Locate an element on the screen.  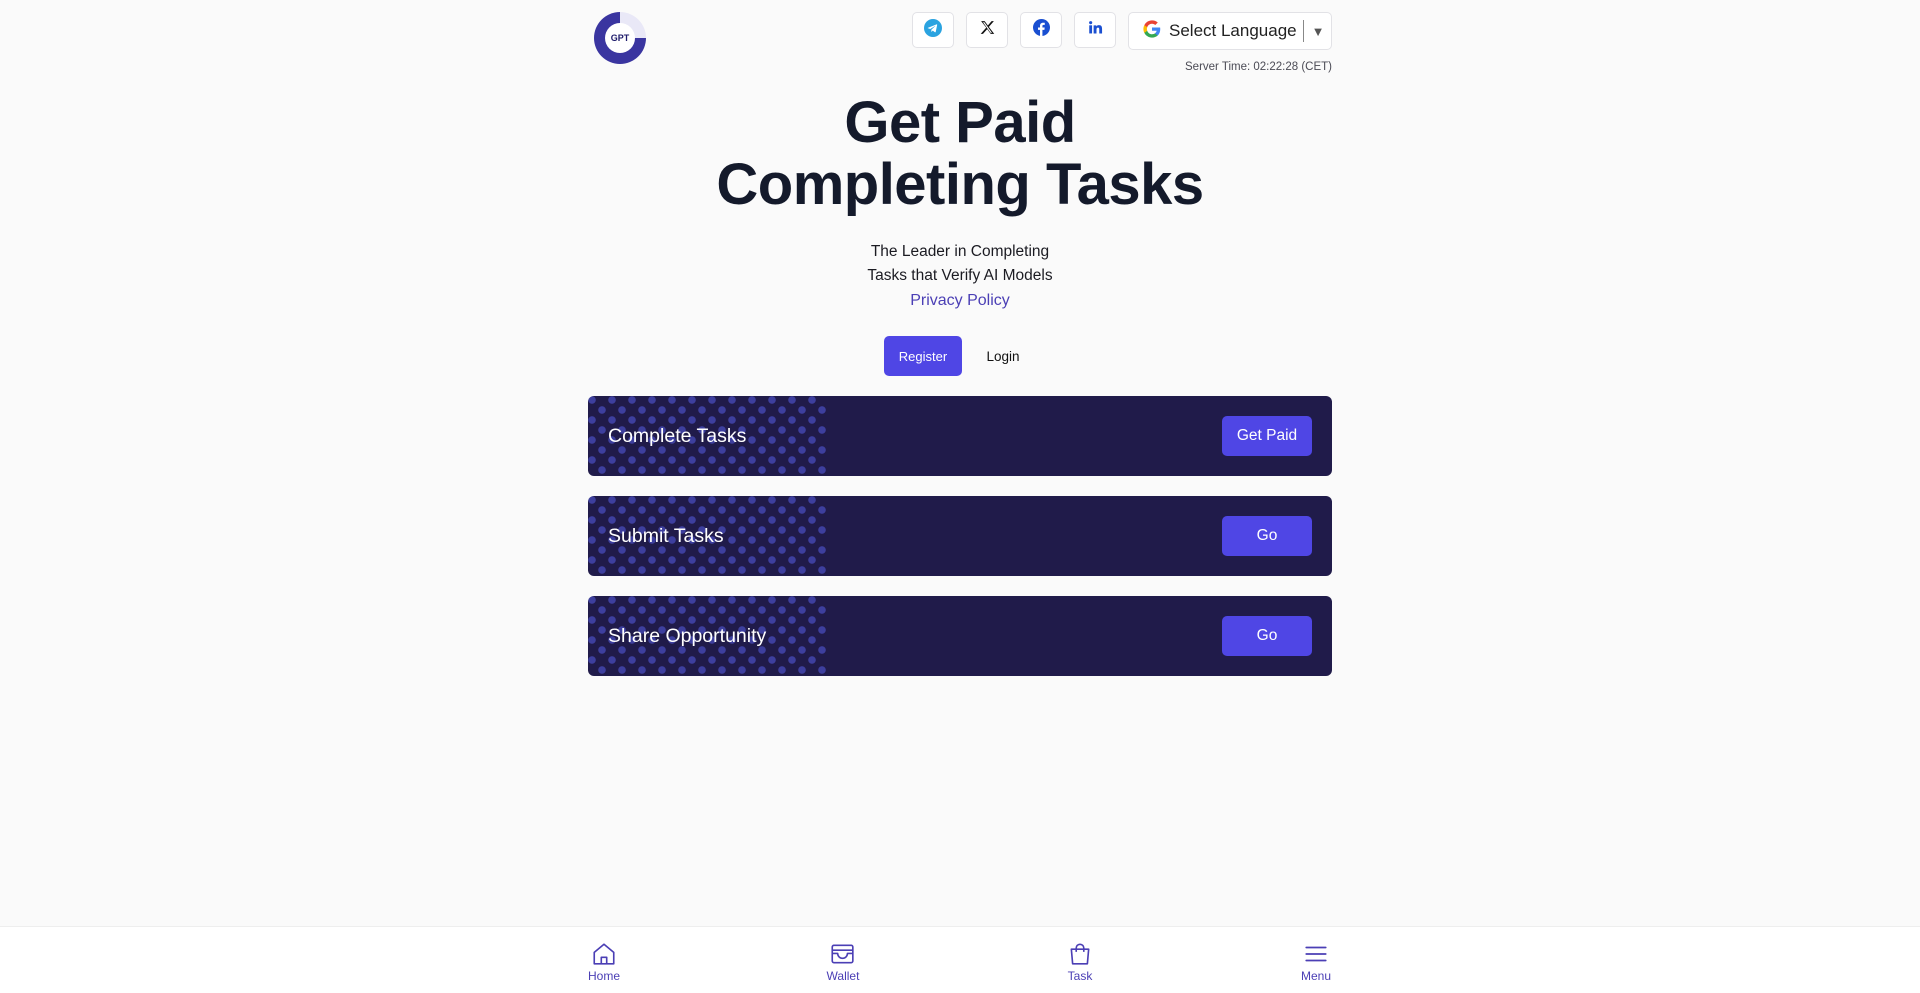
nav-label: Menu is located at coordinates (1316, 976).